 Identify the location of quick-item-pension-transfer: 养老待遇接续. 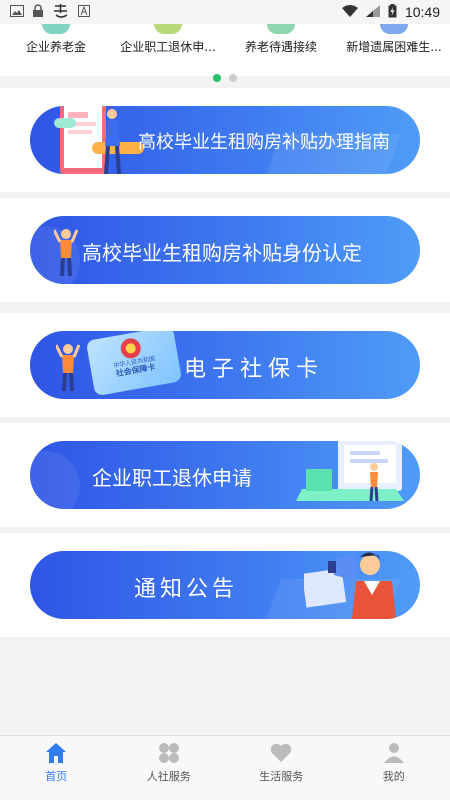
(281, 39).